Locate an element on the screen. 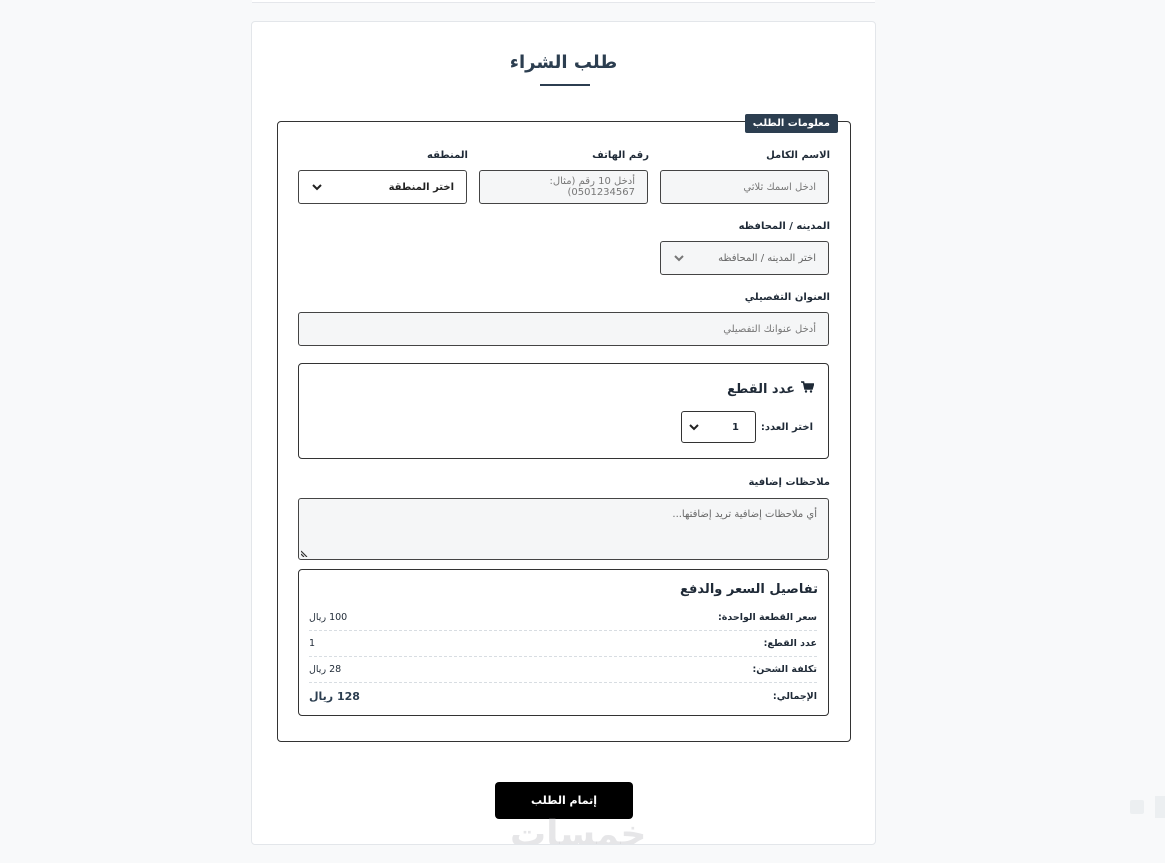 The width and height of the screenshot is (1165, 863). price-row-label: تكلفة الشحن: is located at coordinates (784, 669).